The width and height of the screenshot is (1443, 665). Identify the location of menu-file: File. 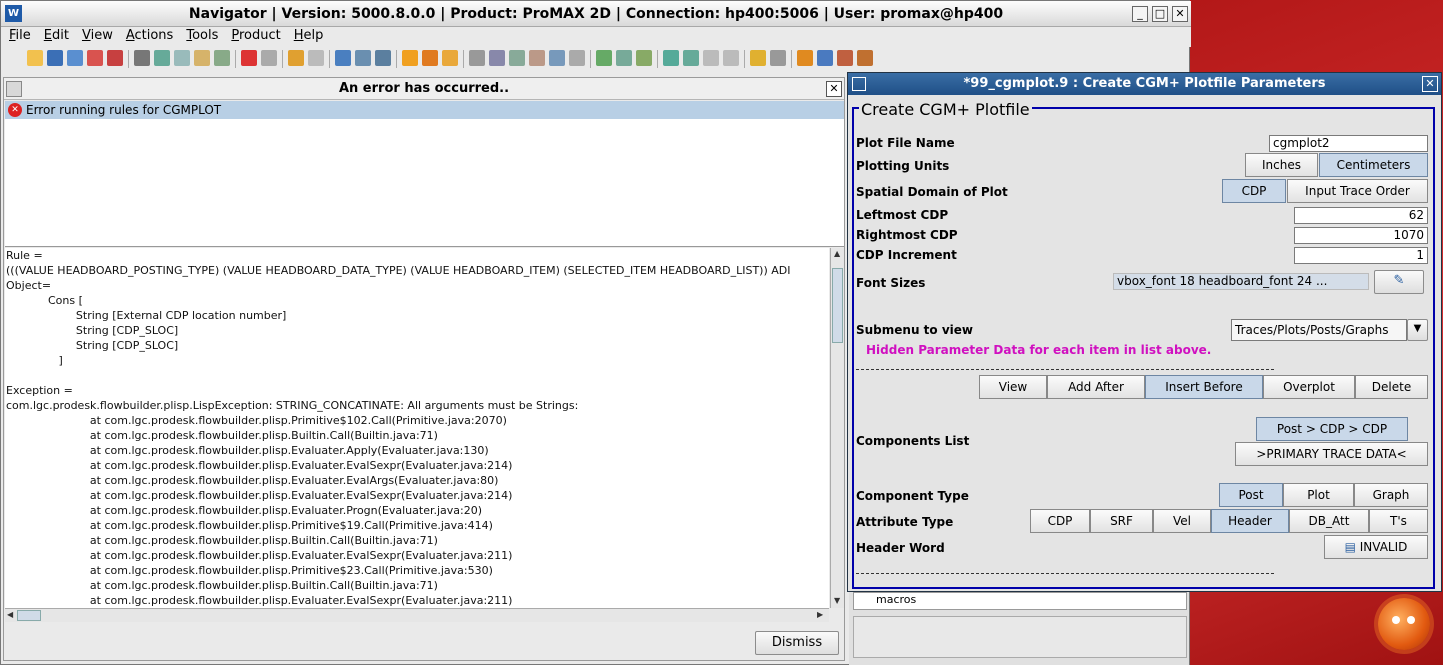
(18, 35).